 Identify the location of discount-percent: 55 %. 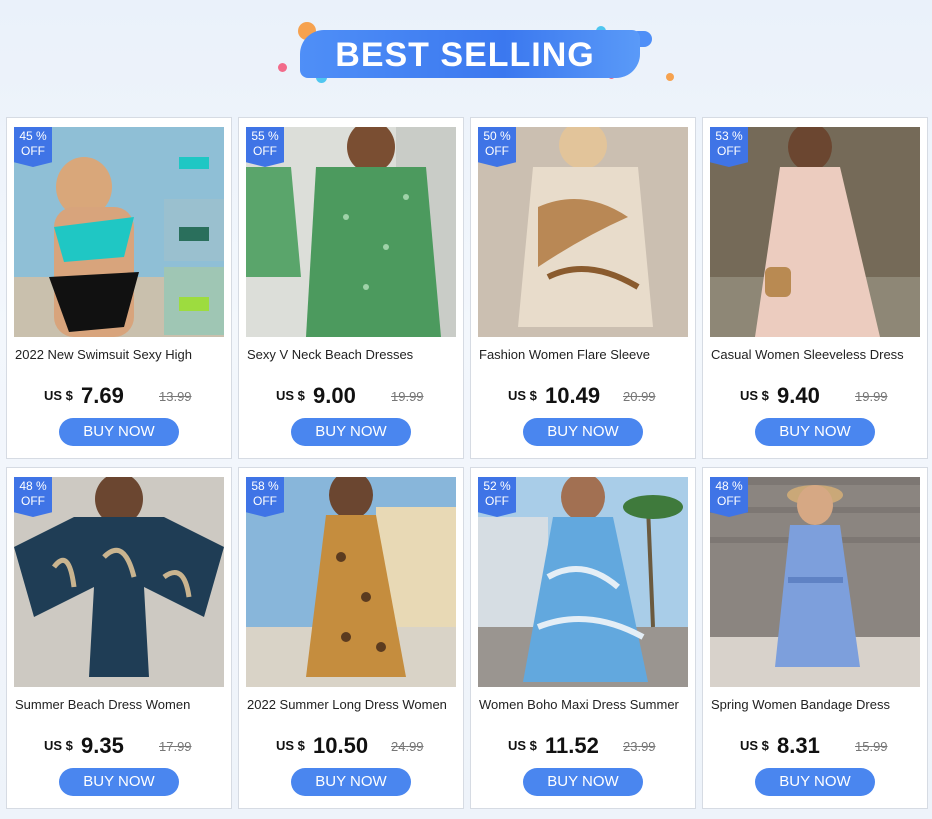
(265, 136).